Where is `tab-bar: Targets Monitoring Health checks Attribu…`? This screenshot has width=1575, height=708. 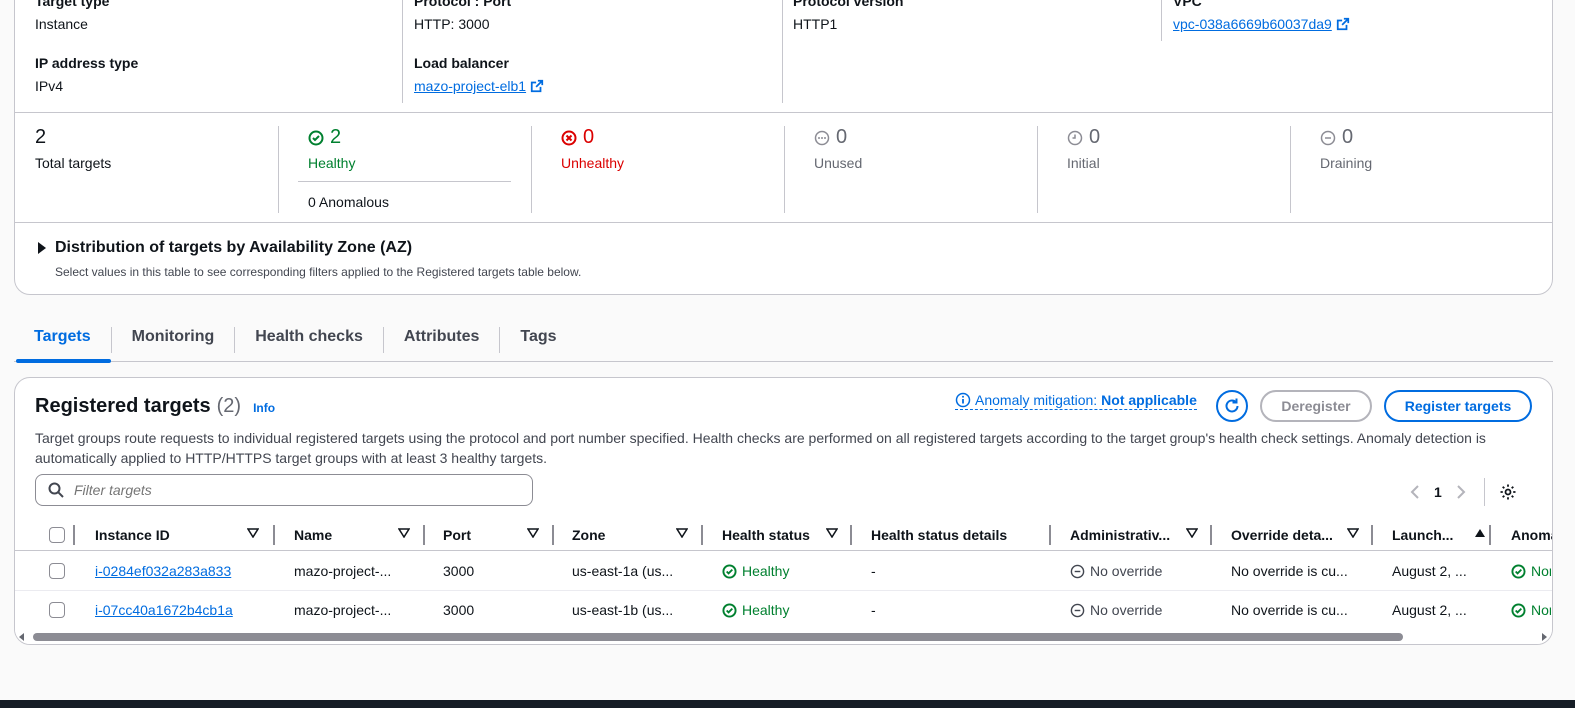 tab-bar: Targets Monitoring Health checks Attribu… is located at coordinates (783, 340).